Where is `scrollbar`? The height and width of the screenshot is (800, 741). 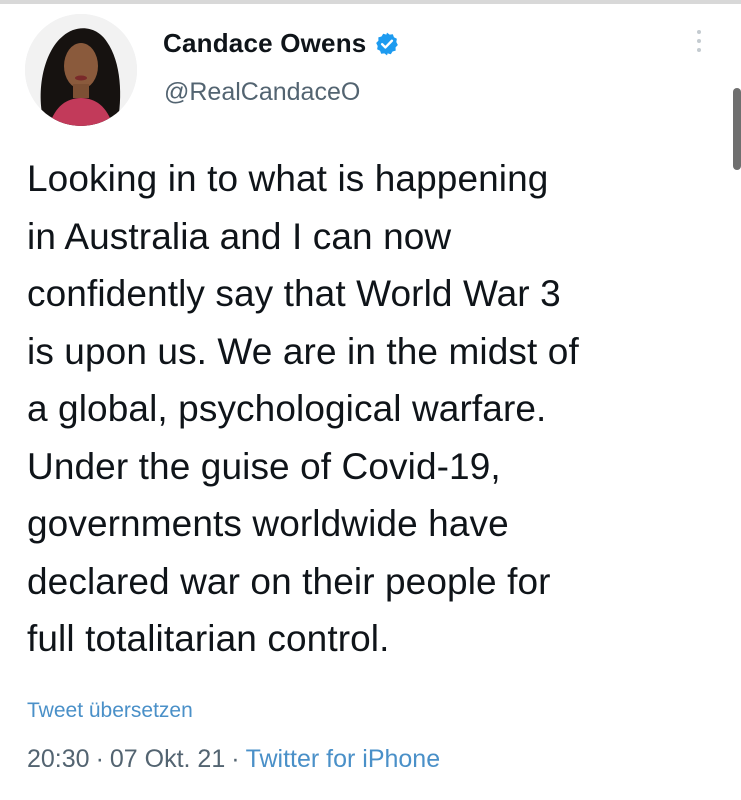 scrollbar is located at coordinates (737, 129).